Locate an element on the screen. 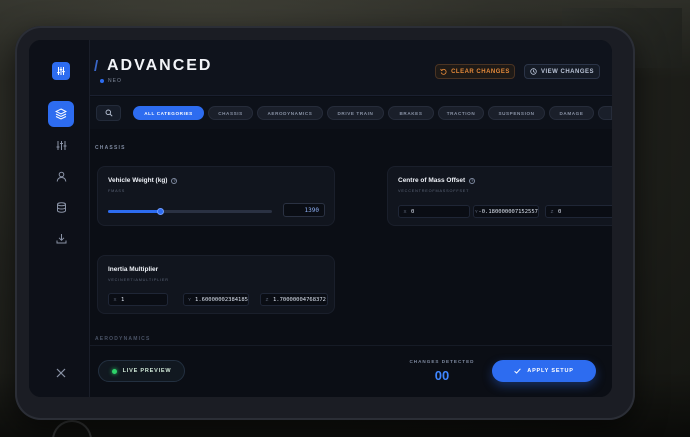  live-preview-label: LIVE PREVIEW is located at coordinates (147, 371).